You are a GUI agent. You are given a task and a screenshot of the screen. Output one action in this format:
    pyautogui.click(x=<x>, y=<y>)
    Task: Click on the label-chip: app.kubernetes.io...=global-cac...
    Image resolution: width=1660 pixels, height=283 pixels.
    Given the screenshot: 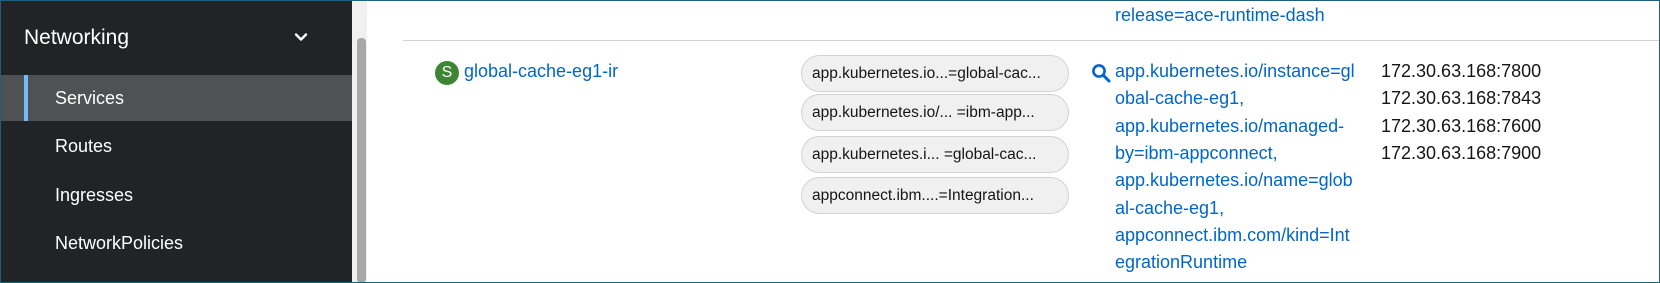 What is the action you would take?
    pyautogui.click(x=935, y=73)
    